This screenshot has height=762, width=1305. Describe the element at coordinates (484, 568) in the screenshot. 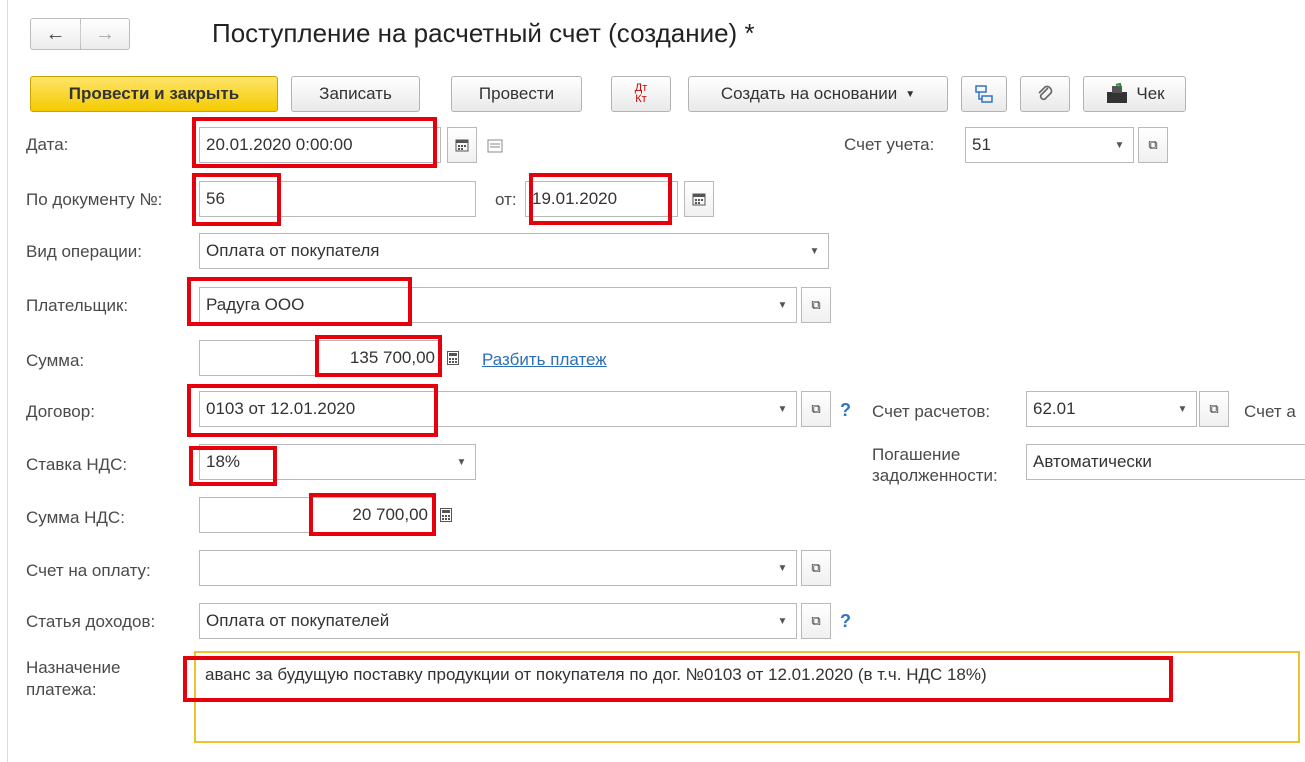

I see `invoice-field` at that location.